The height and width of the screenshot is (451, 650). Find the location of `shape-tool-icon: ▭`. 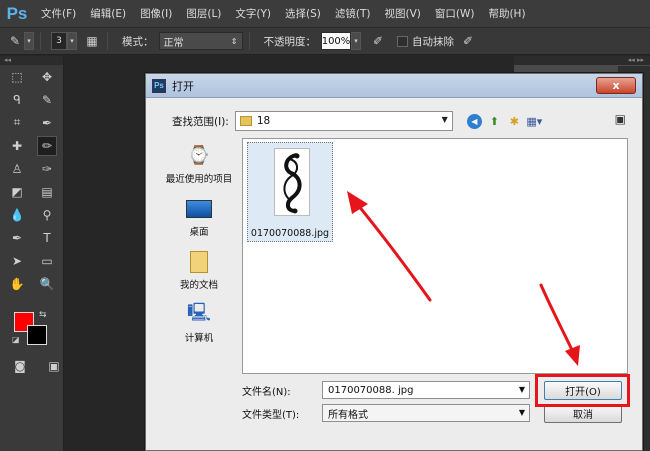

shape-tool-icon: ▭ is located at coordinates (47, 261).